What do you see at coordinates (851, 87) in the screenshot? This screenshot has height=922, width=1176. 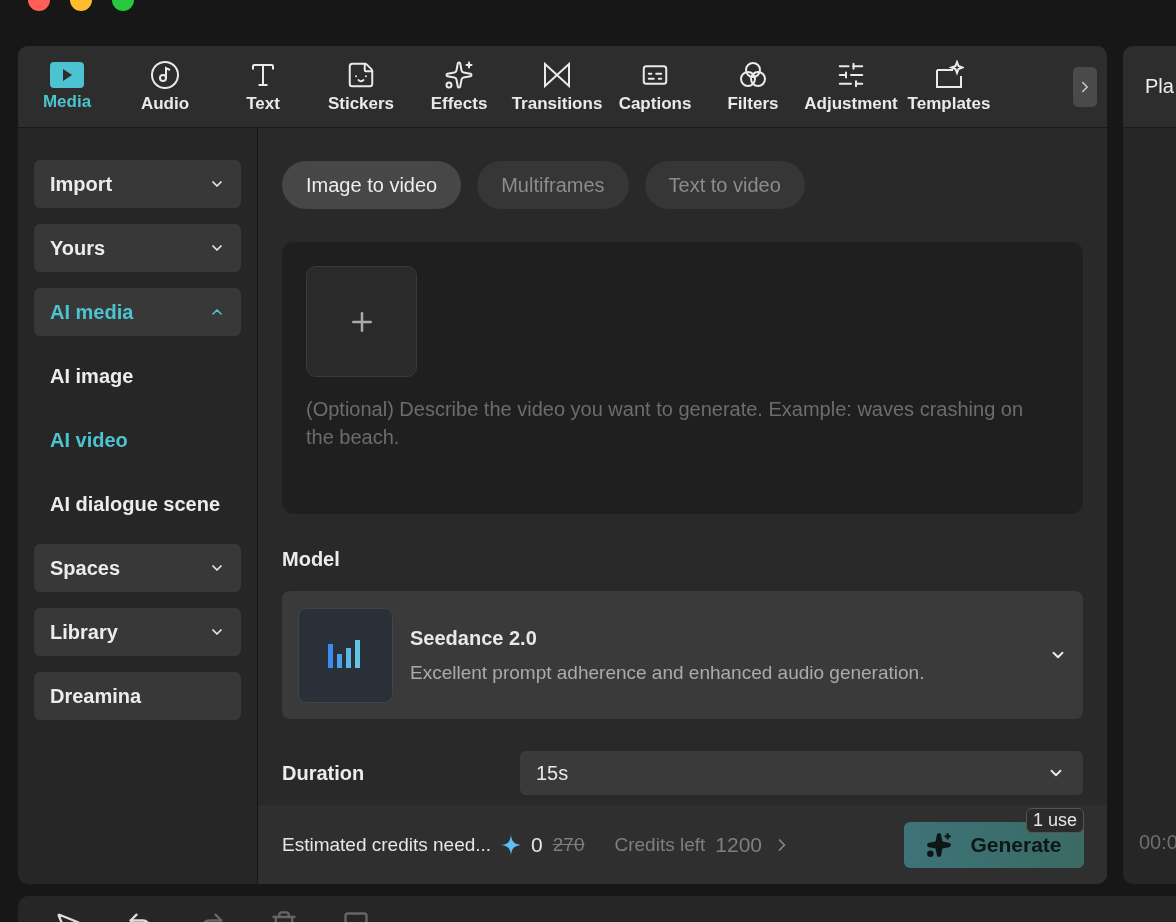 I see `toolbar-tab: Adjustment` at bounding box center [851, 87].